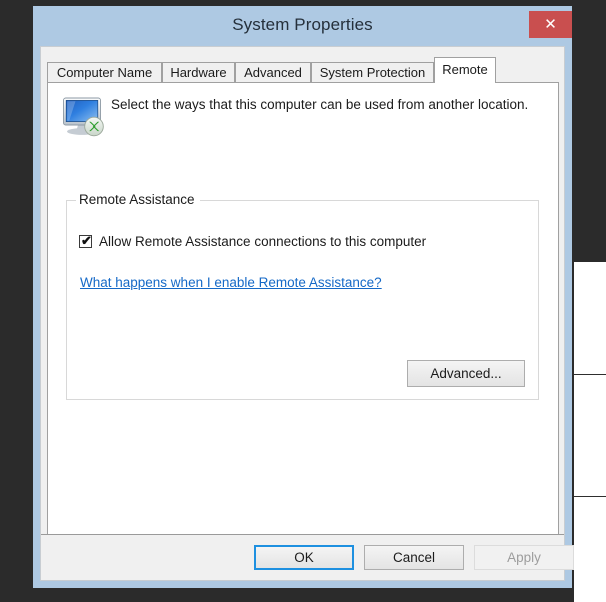  I want to click on allow-remote-assistance-checkbox: ✔, so click(85, 240).